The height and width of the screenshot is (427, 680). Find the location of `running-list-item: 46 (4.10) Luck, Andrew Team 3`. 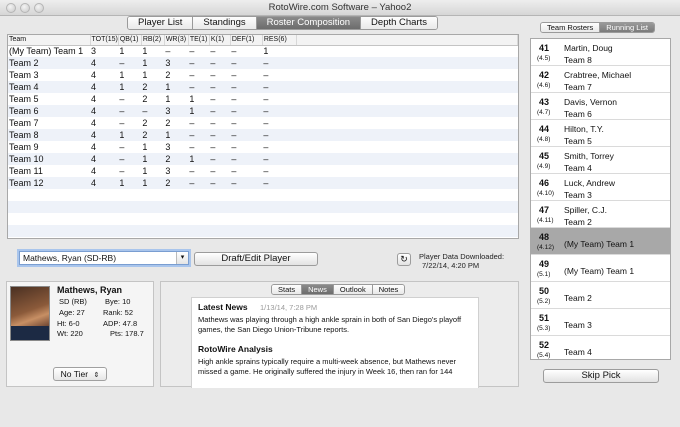

running-list-item: 46 (4.10) Luck, Andrew Team 3 is located at coordinates (600, 187).